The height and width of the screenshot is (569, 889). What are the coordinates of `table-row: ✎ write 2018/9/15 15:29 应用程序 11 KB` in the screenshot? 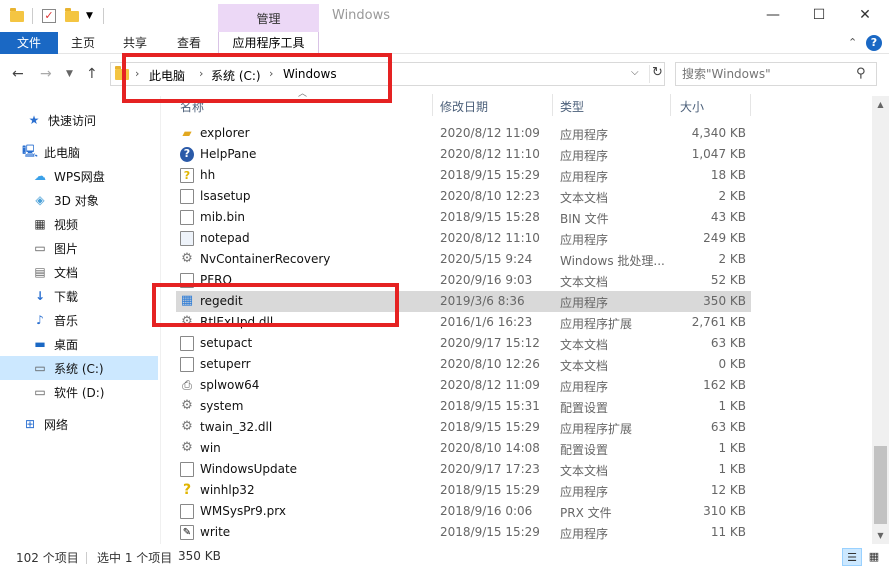 It's located at (463, 532).